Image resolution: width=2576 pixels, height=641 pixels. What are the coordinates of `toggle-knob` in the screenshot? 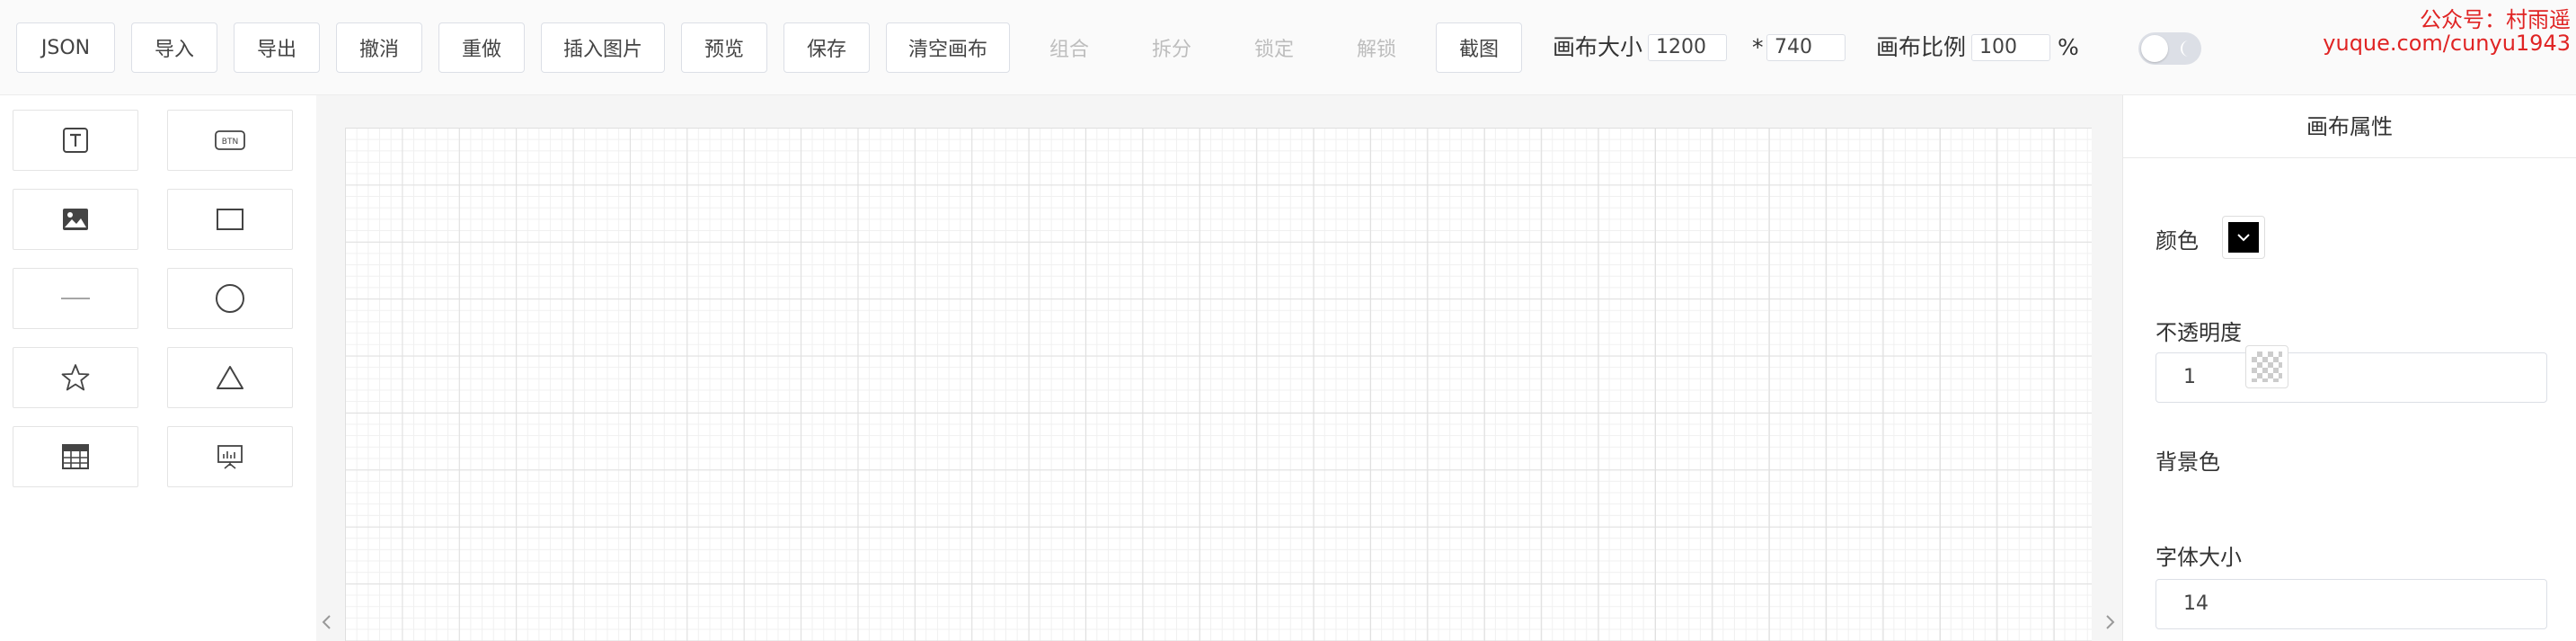 It's located at (2154, 48).